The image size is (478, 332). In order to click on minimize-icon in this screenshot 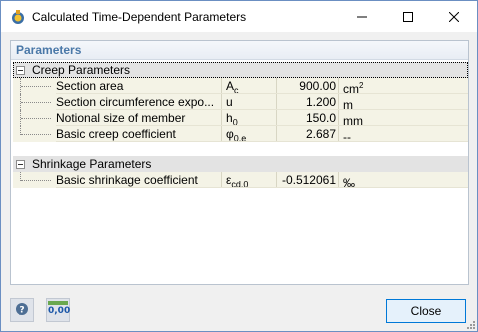, I will do `click(362, 16)`.